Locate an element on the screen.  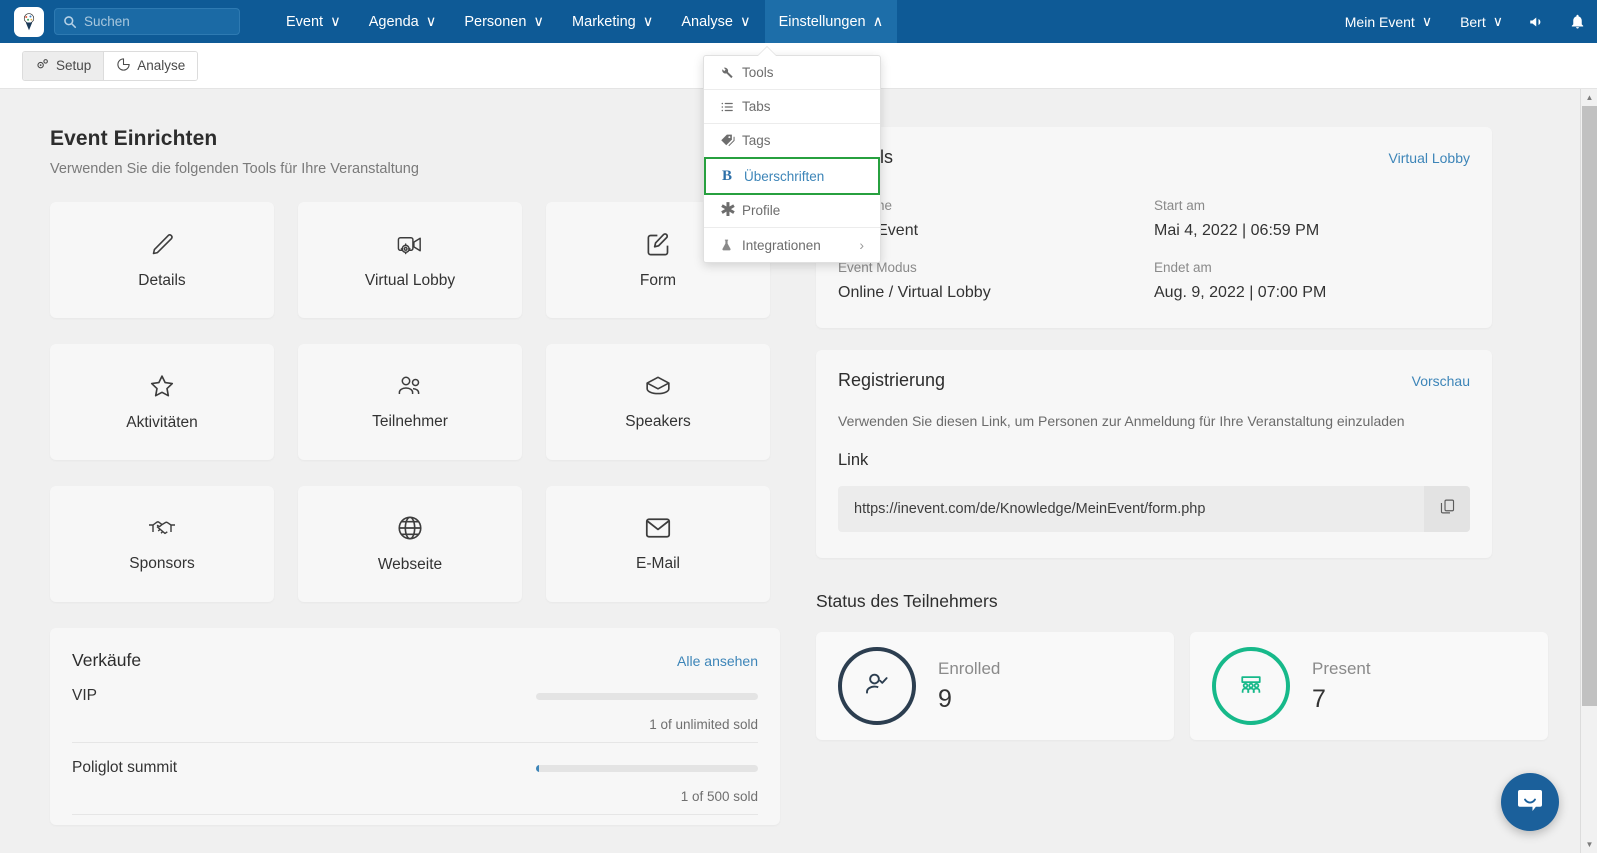
status-card-value: 9 is located at coordinates (945, 698).